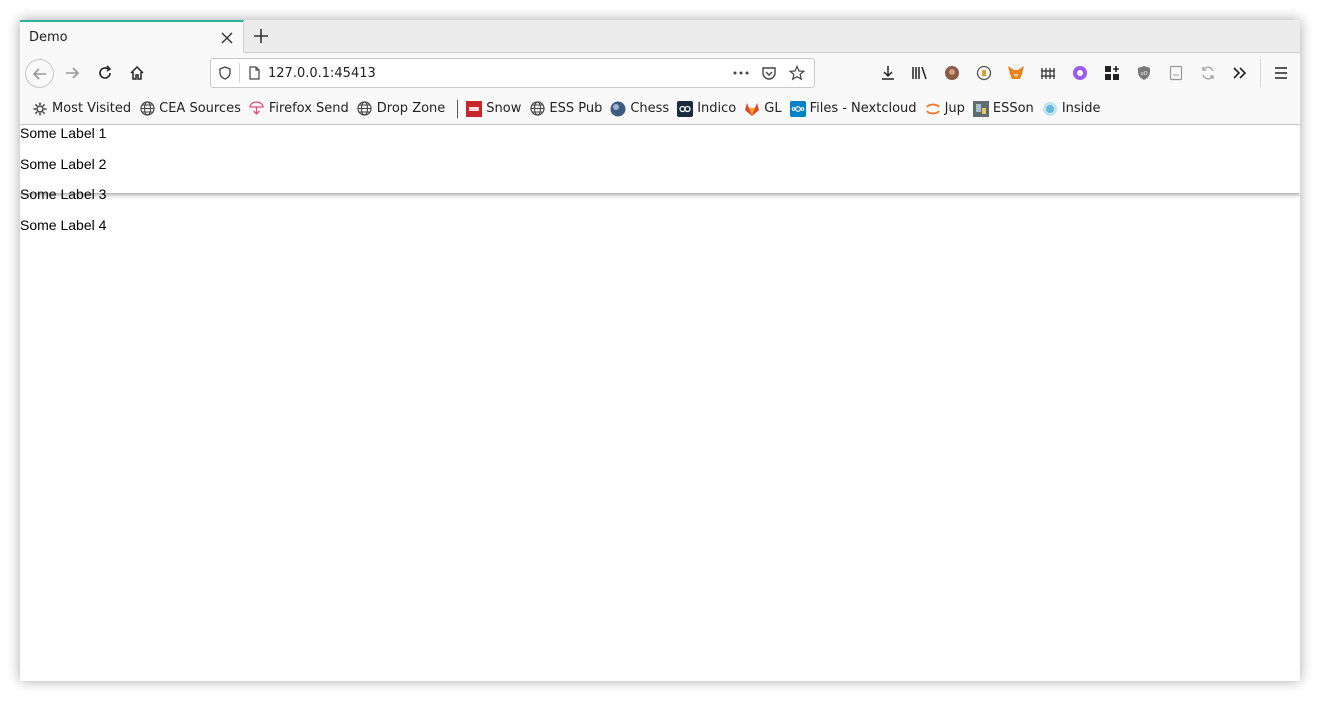  I want to click on tab-strip: Demo, so click(660, 36).